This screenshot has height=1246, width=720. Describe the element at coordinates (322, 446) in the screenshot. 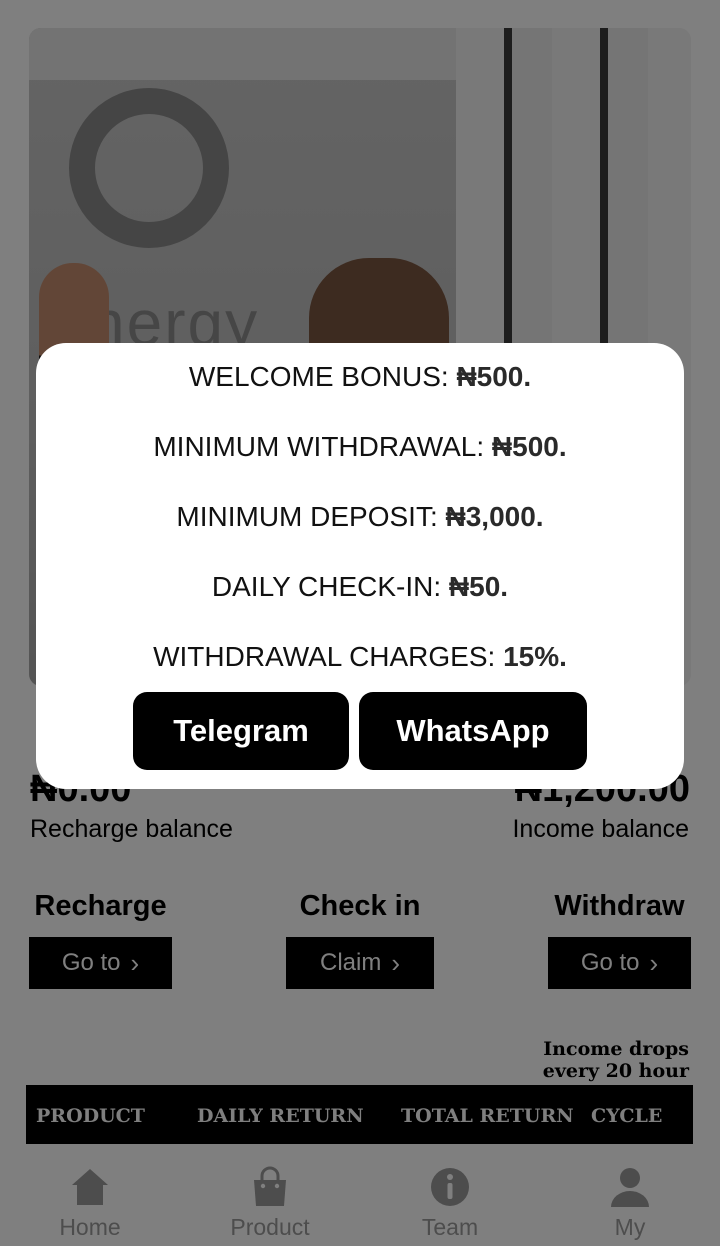

I see `line-label: MINIMUM WITHDRAWAL:` at that location.